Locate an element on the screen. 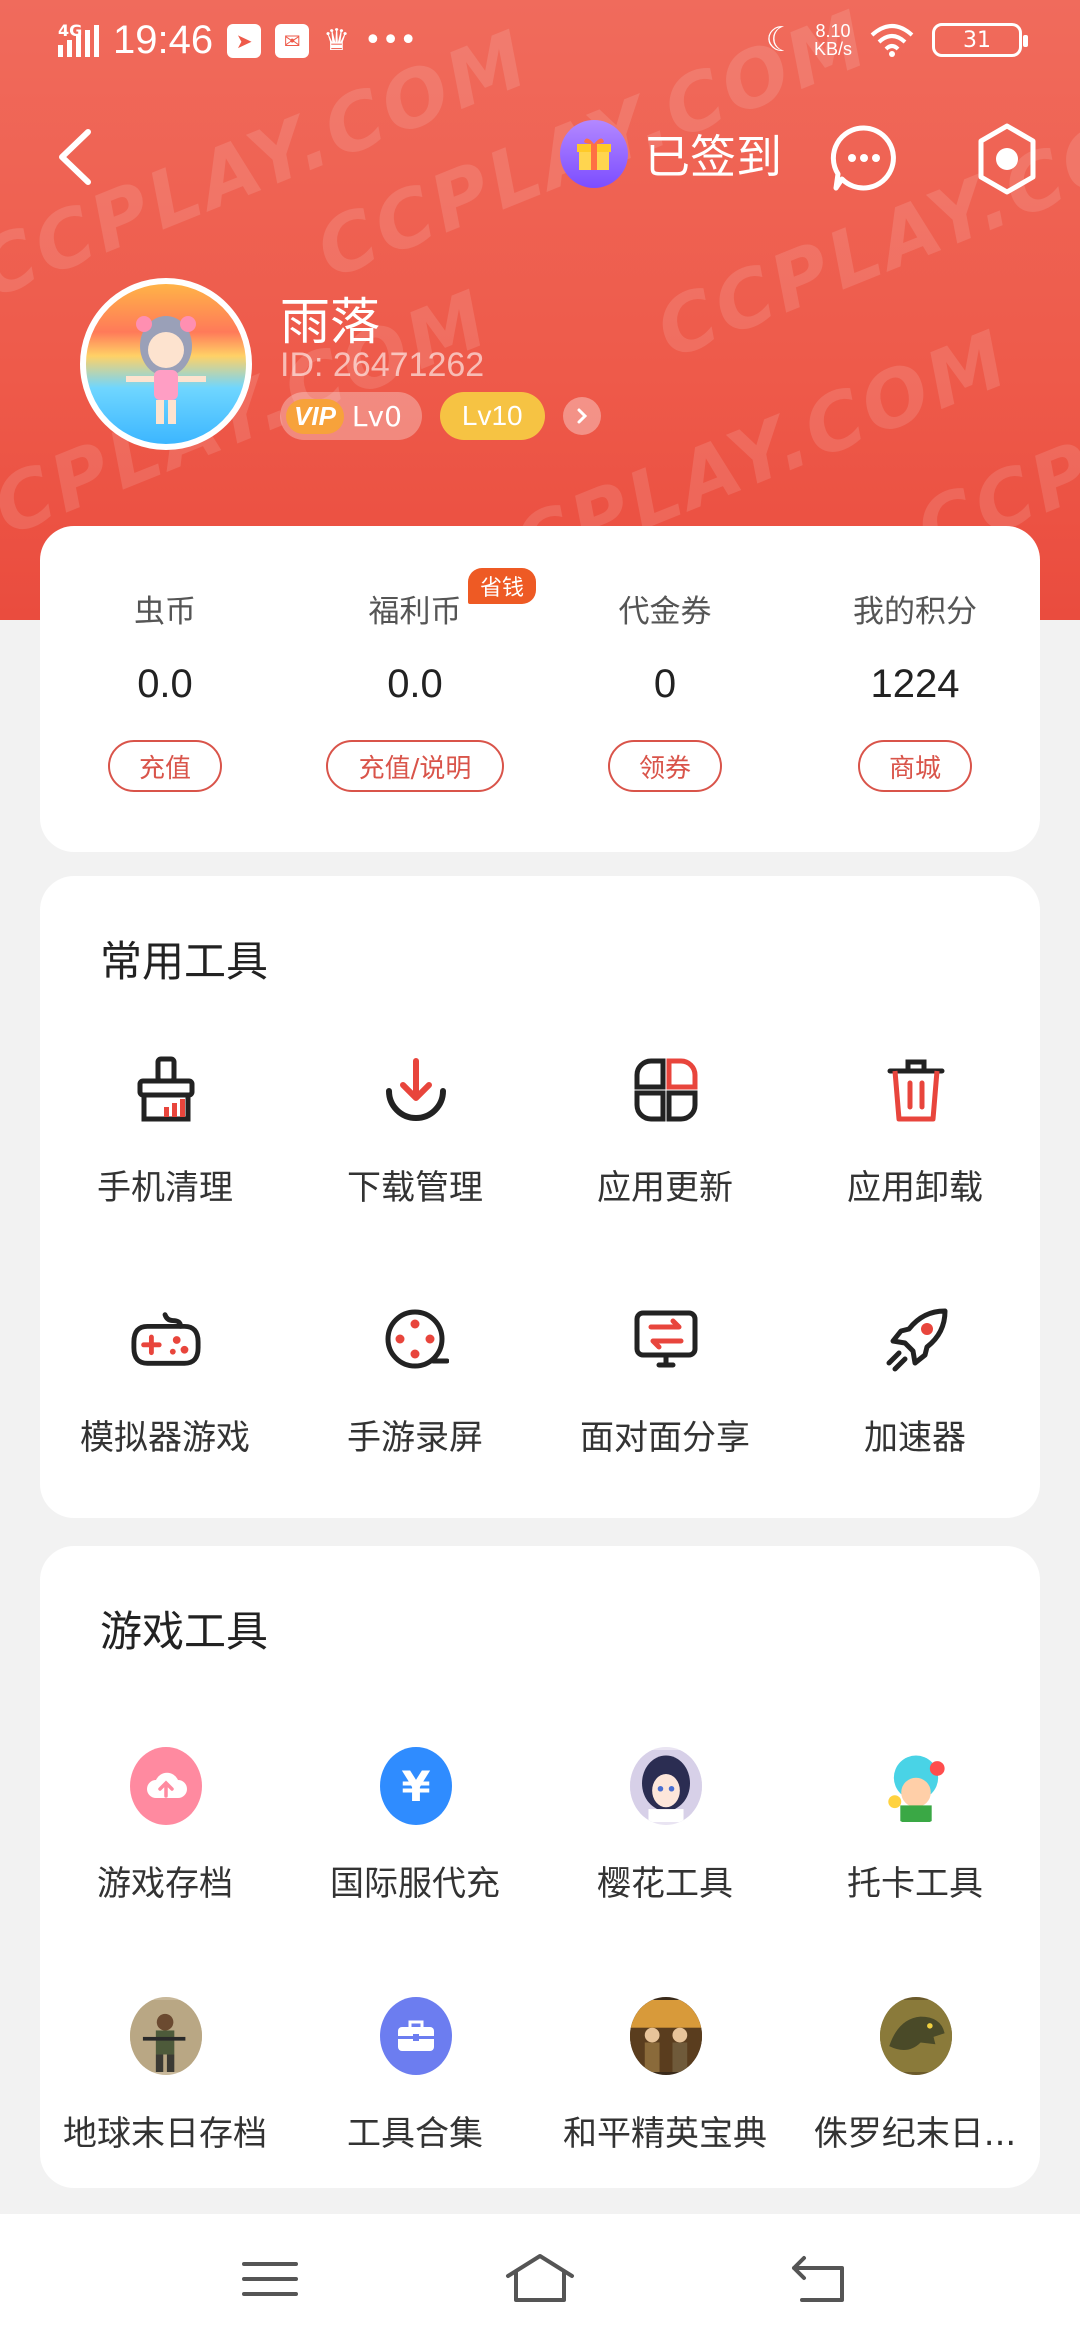 The image size is (1080, 2340). tool-download-manager: 下载管理 is located at coordinates (415, 1154).